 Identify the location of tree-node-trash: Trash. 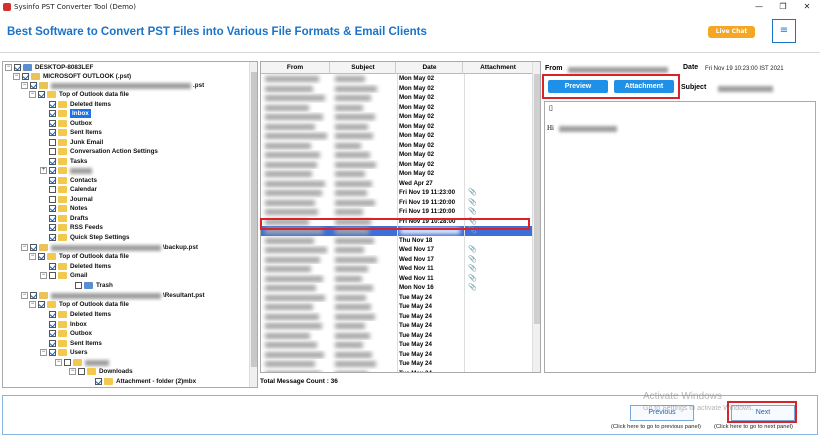
(94, 285).